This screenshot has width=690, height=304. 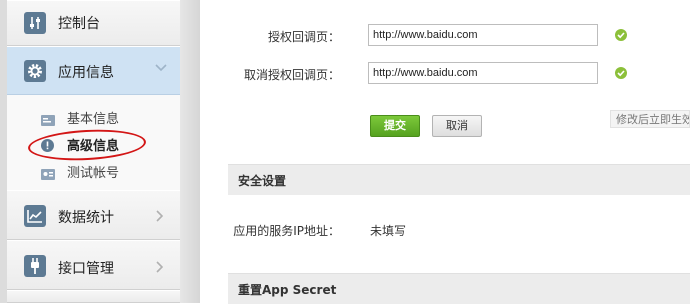 What do you see at coordinates (79, 24) in the screenshot?
I see `sidebar-item-label: 控制台` at bounding box center [79, 24].